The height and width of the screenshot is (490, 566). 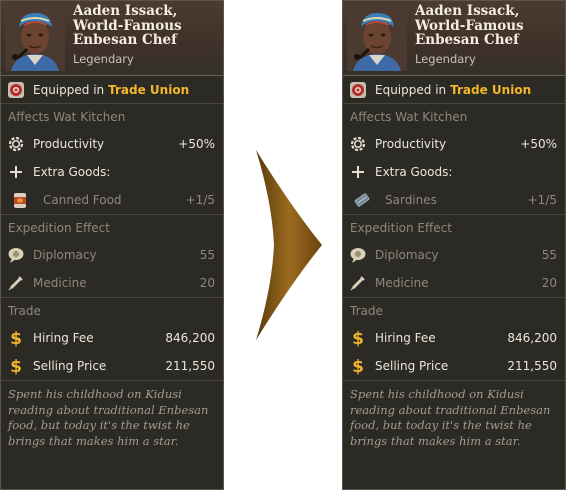 I want to click on good-row: Canned Food +1/5, so click(x=112, y=200).